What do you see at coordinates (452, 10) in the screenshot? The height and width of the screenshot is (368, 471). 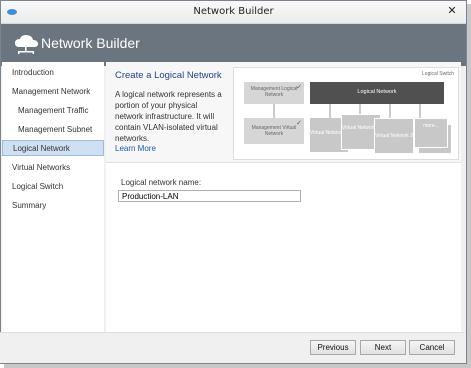 I see `close-icon: ✕` at bounding box center [452, 10].